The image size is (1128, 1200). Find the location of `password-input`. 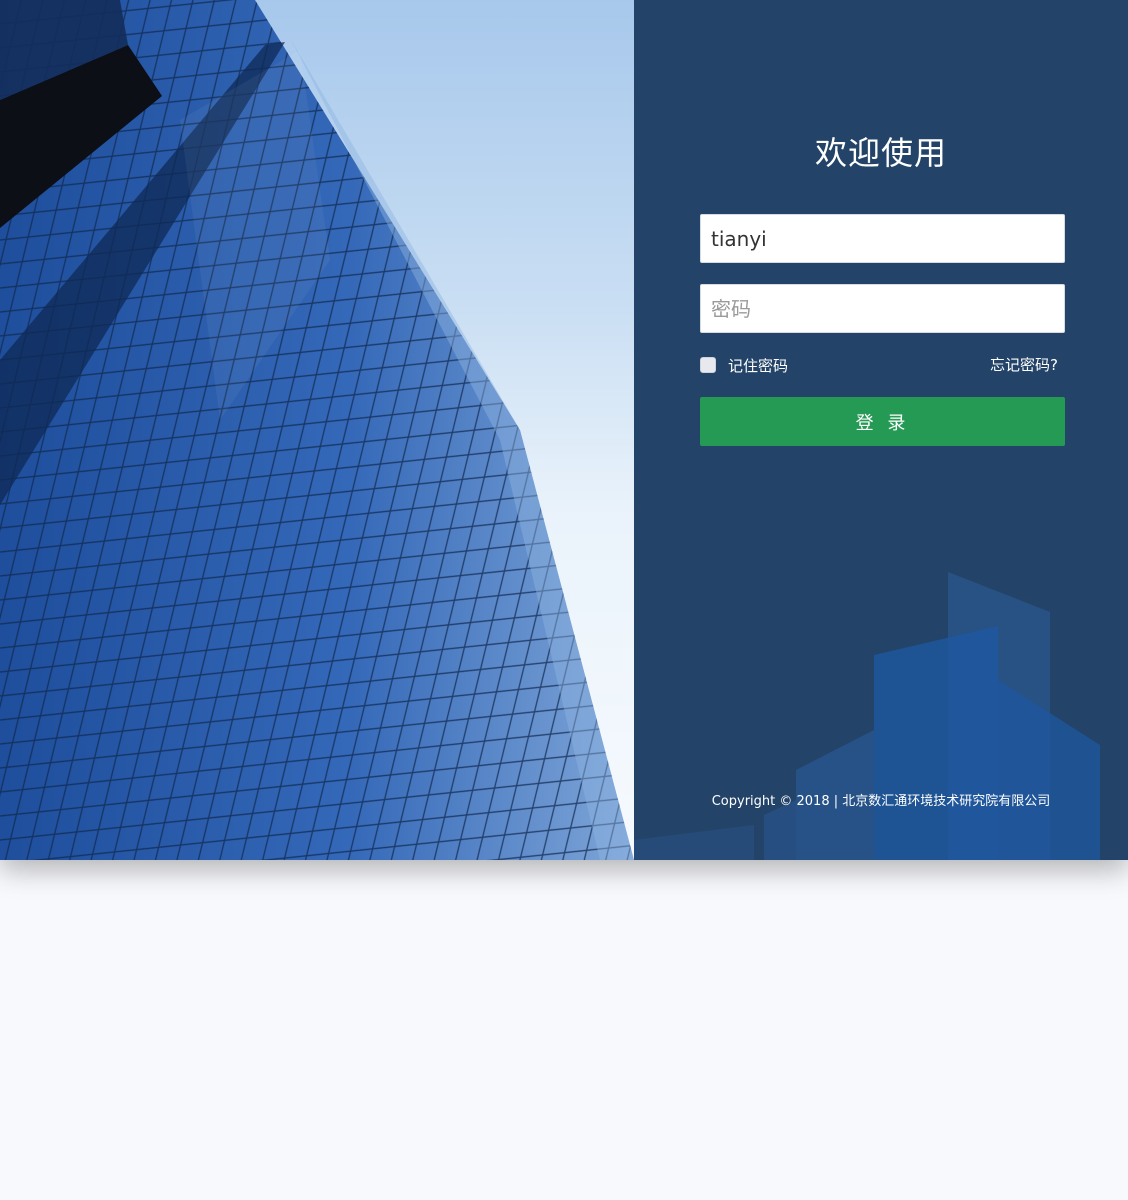

password-input is located at coordinates (882, 308).